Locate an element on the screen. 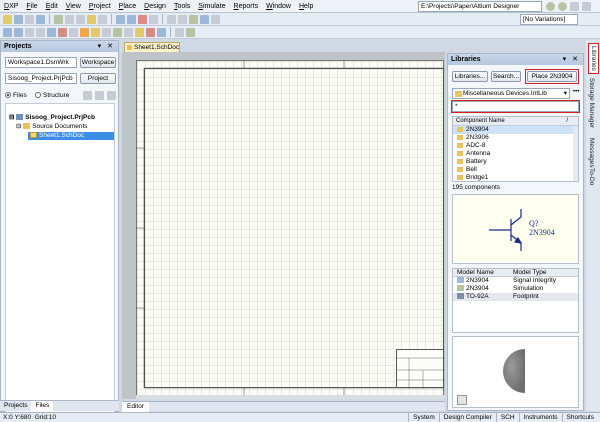  forward-icon is located at coordinates (562, 6).